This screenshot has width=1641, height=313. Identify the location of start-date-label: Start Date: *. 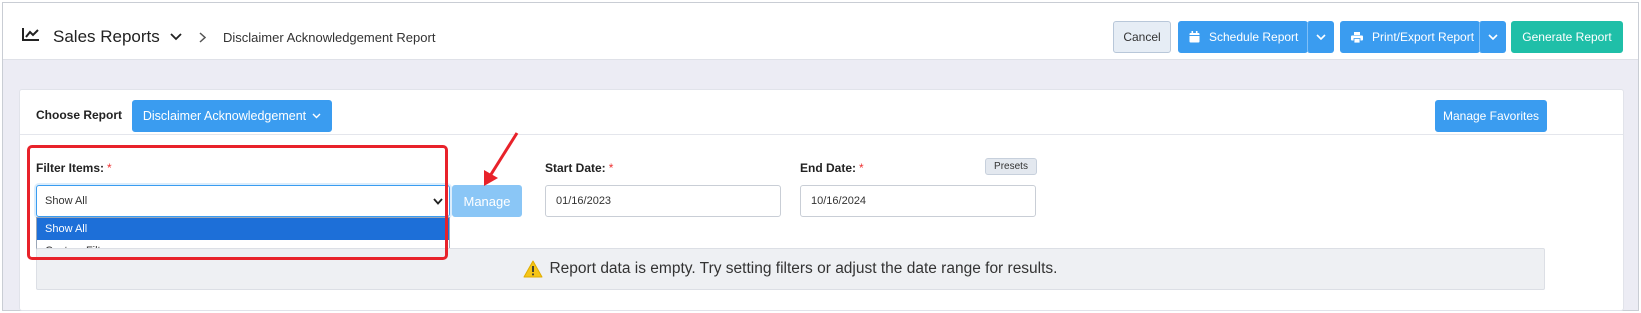
(579, 168).